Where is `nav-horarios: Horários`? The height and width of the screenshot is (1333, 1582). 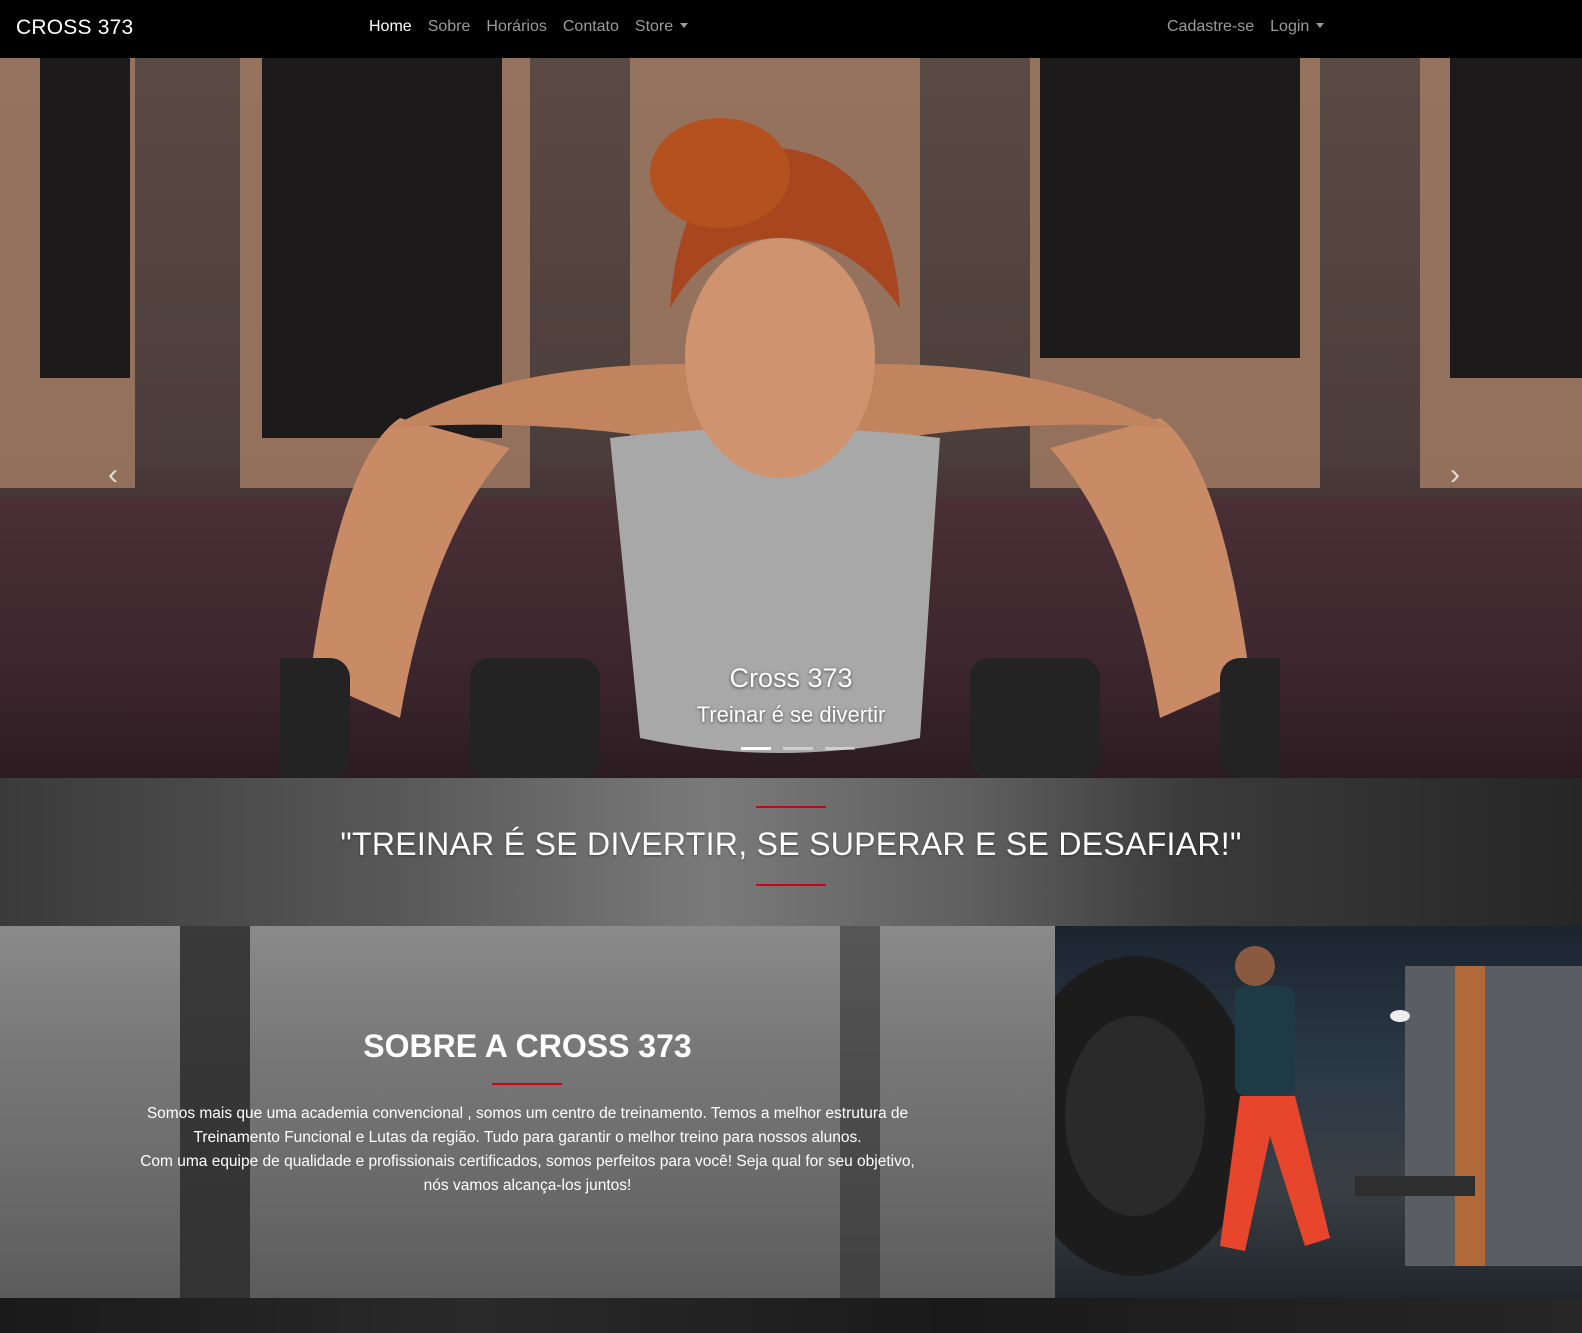 nav-horarios: Horários is located at coordinates (516, 27).